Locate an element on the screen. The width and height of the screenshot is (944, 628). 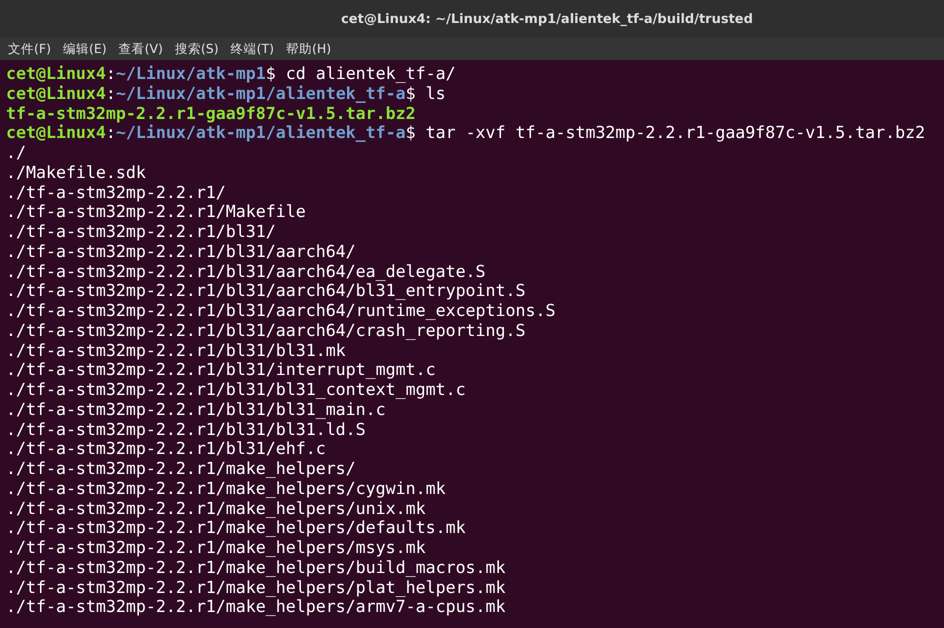
output-line: ./tf-a-stm32mp-2.2.r1/Makefile is located at coordinates (156, 212).